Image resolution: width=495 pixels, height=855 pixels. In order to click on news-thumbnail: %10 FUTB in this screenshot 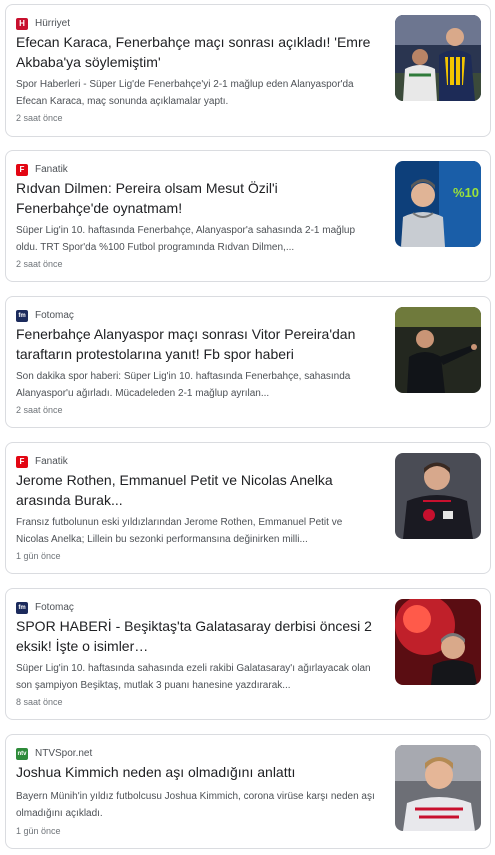, I will do `click(438, 204)`.